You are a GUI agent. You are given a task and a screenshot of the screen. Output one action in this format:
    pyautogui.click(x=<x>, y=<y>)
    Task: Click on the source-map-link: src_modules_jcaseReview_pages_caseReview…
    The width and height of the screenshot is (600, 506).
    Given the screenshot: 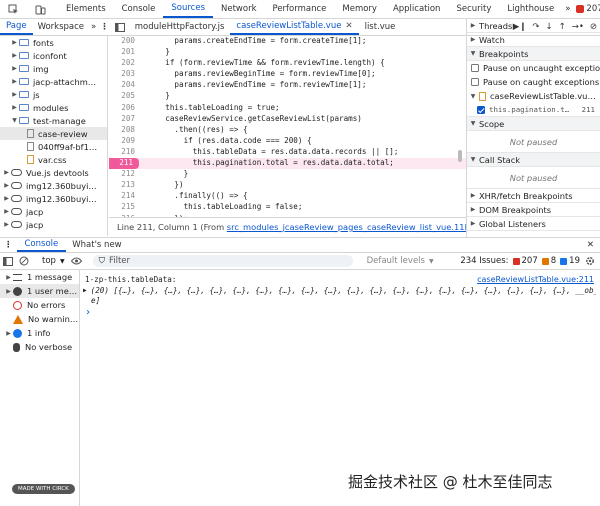 What is the action you would take?
    pyautogui.click(x=346, y=227)
    